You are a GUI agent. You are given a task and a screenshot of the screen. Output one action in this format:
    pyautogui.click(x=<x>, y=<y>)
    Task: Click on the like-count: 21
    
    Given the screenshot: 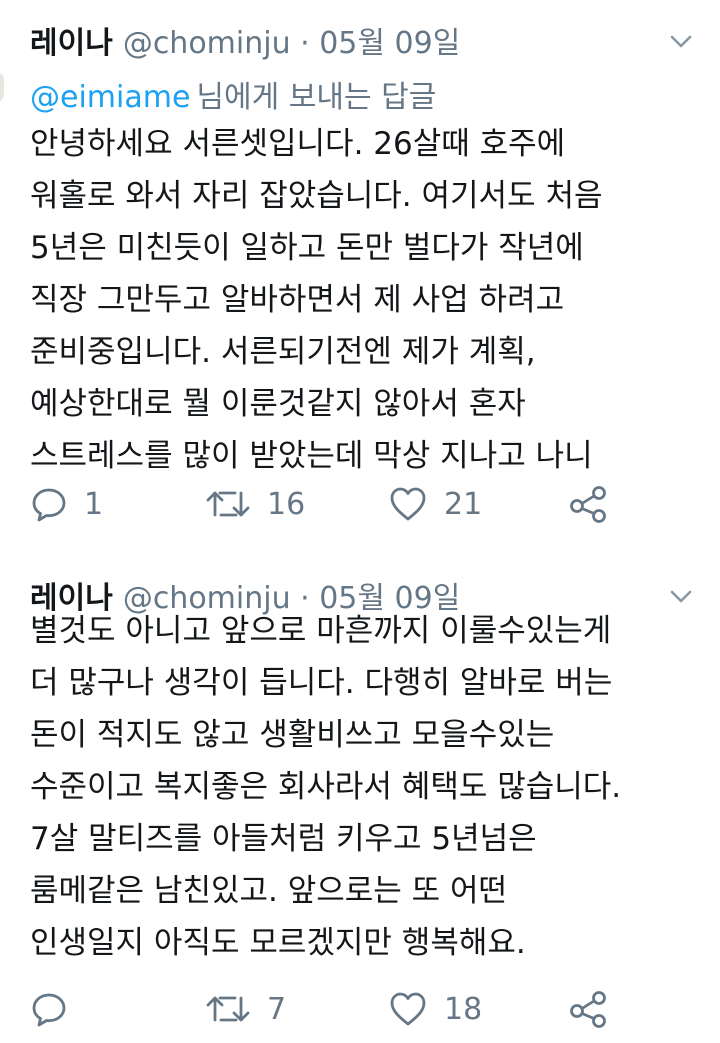 What is the action you would take?
    pyautogui.click(x=463, y=504)
    